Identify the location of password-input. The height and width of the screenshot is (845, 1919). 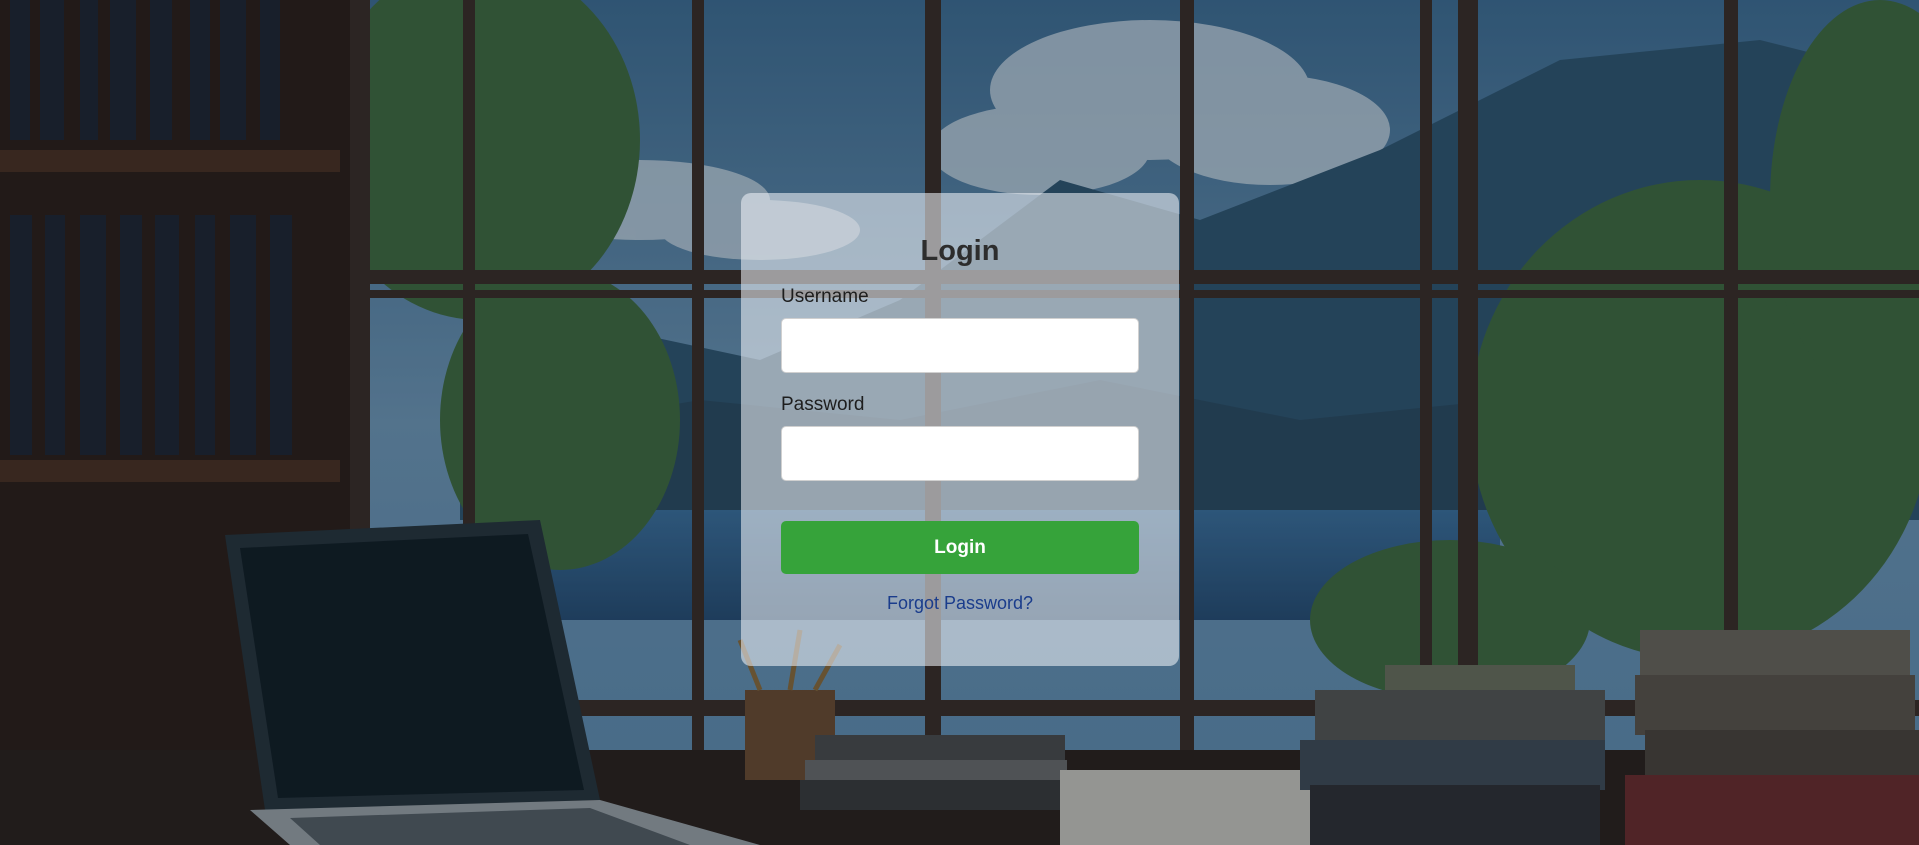
(960, 453).